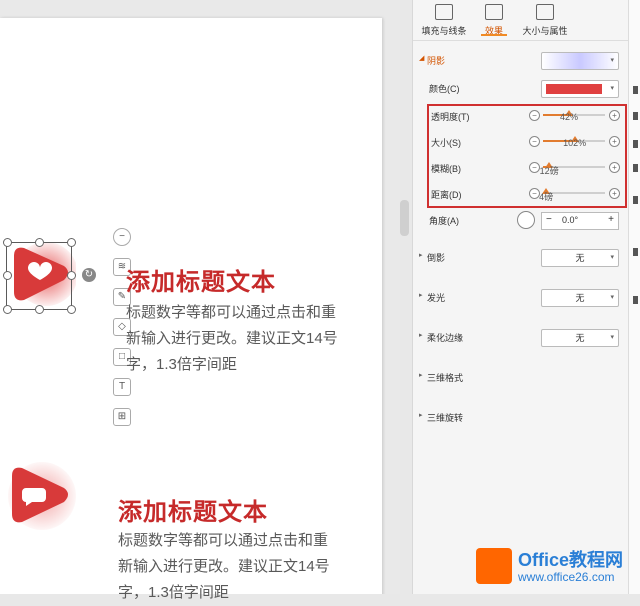  Describe the element at coordinates (580, 258) in the screenshot. I see `reflection-select: 无 ▾` at that location.